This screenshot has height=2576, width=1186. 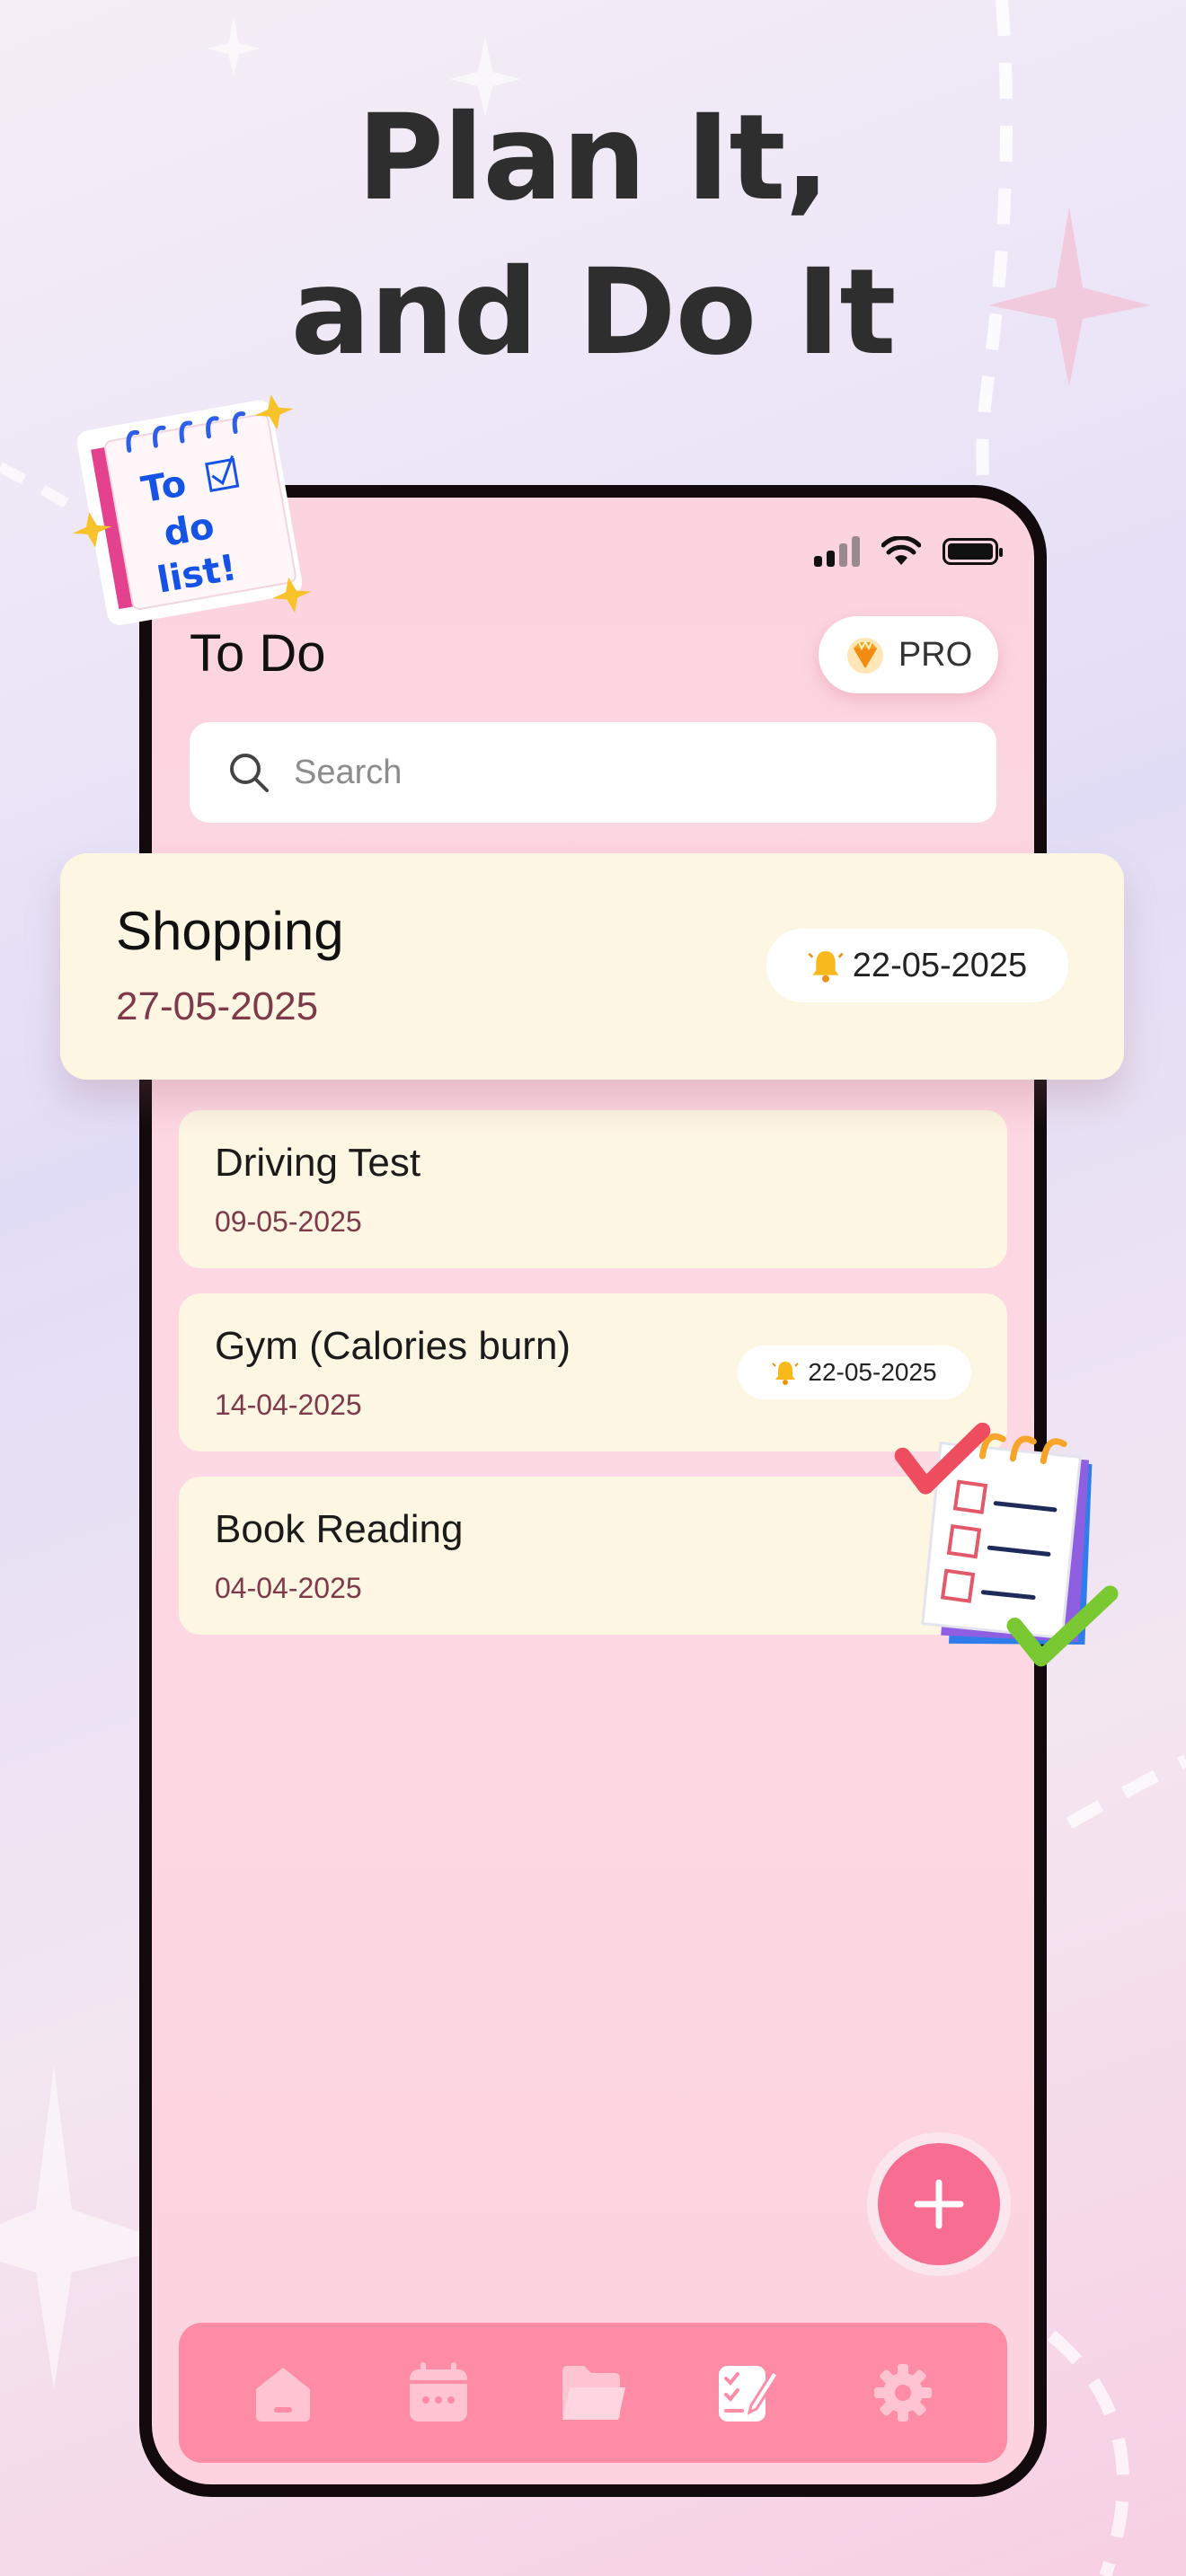 What do you see at coordinates (872, 1372) in the screenshot?
I see `reminder-date: 22-05-2025` at bounding box center [872, 1372].